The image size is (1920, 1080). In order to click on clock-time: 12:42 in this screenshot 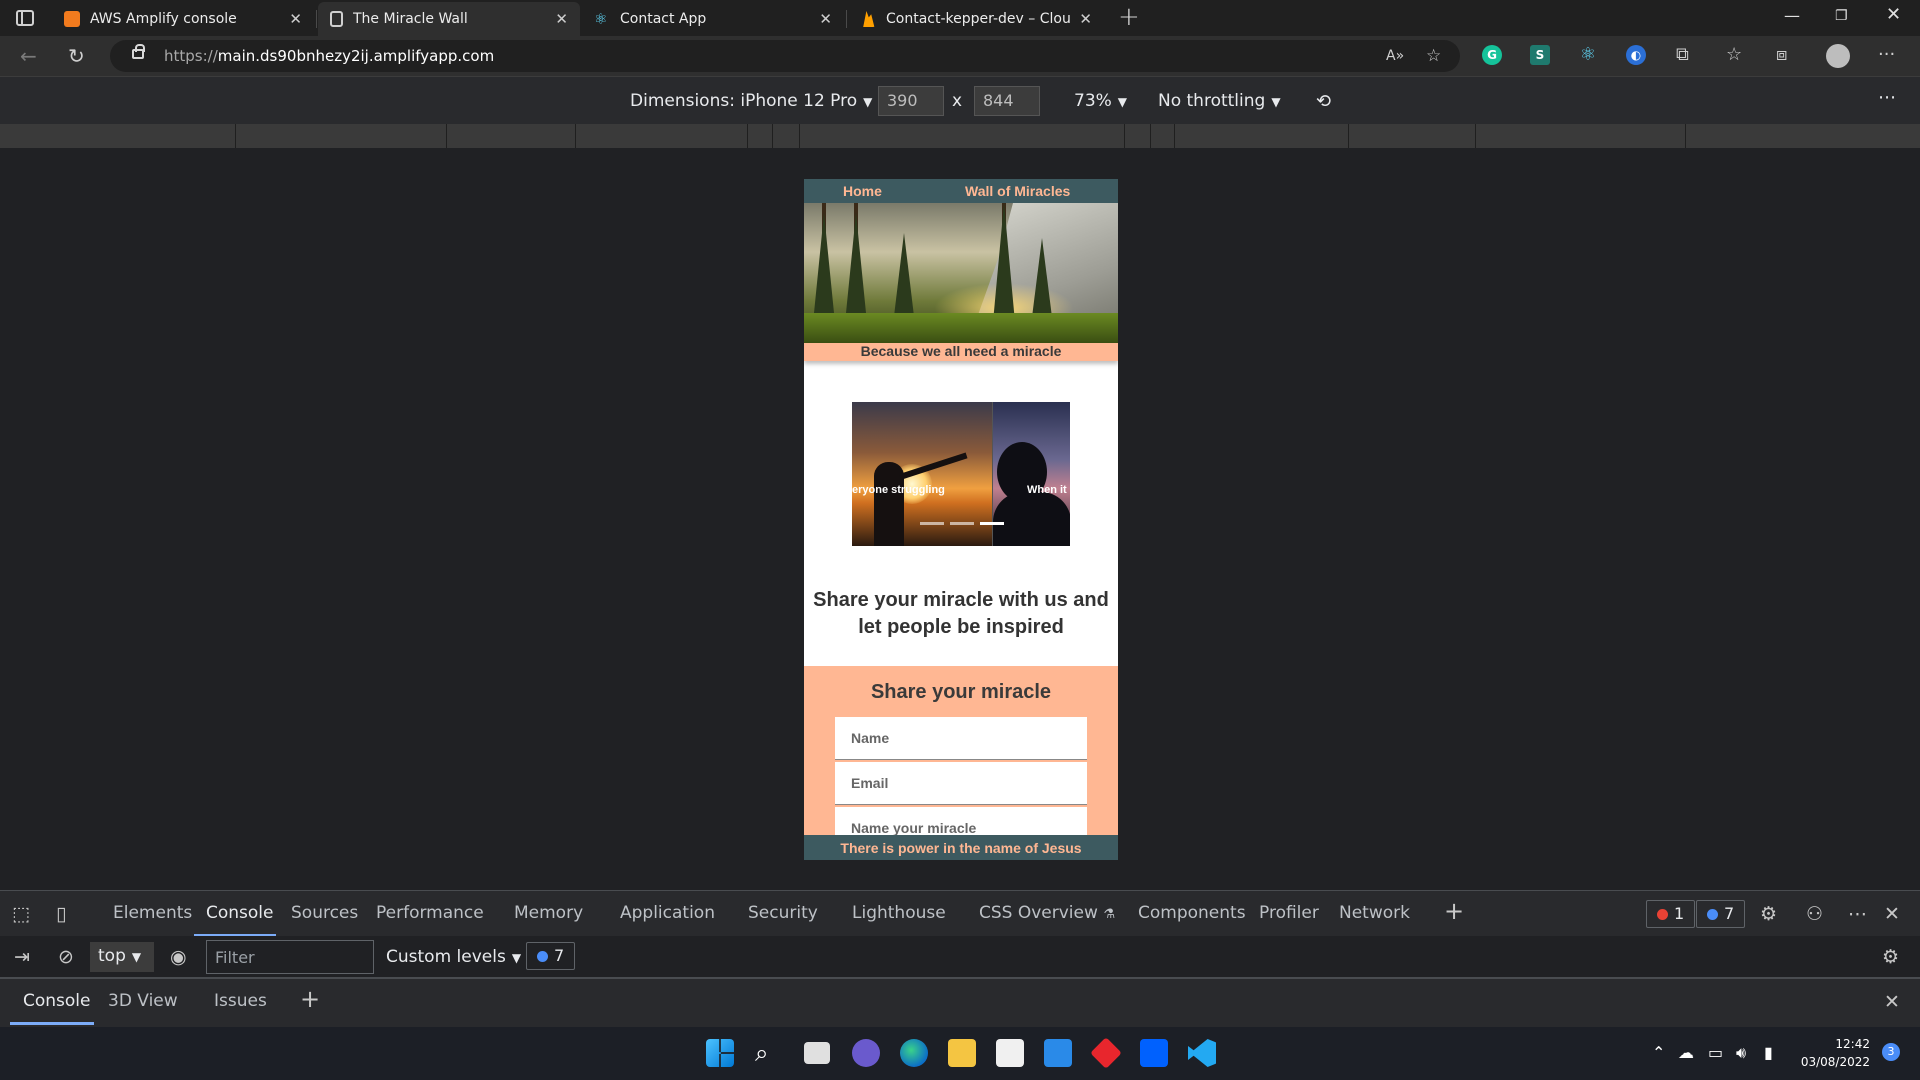, I will do `click(1835, 1044)`.